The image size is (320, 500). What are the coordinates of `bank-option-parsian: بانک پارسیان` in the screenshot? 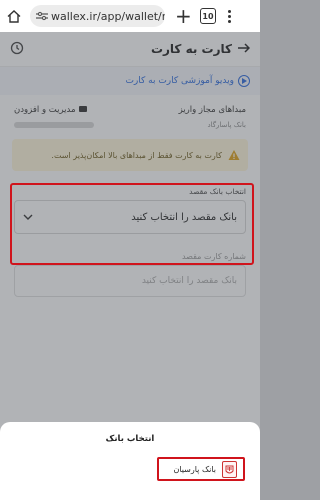 It's located at (201, 469).